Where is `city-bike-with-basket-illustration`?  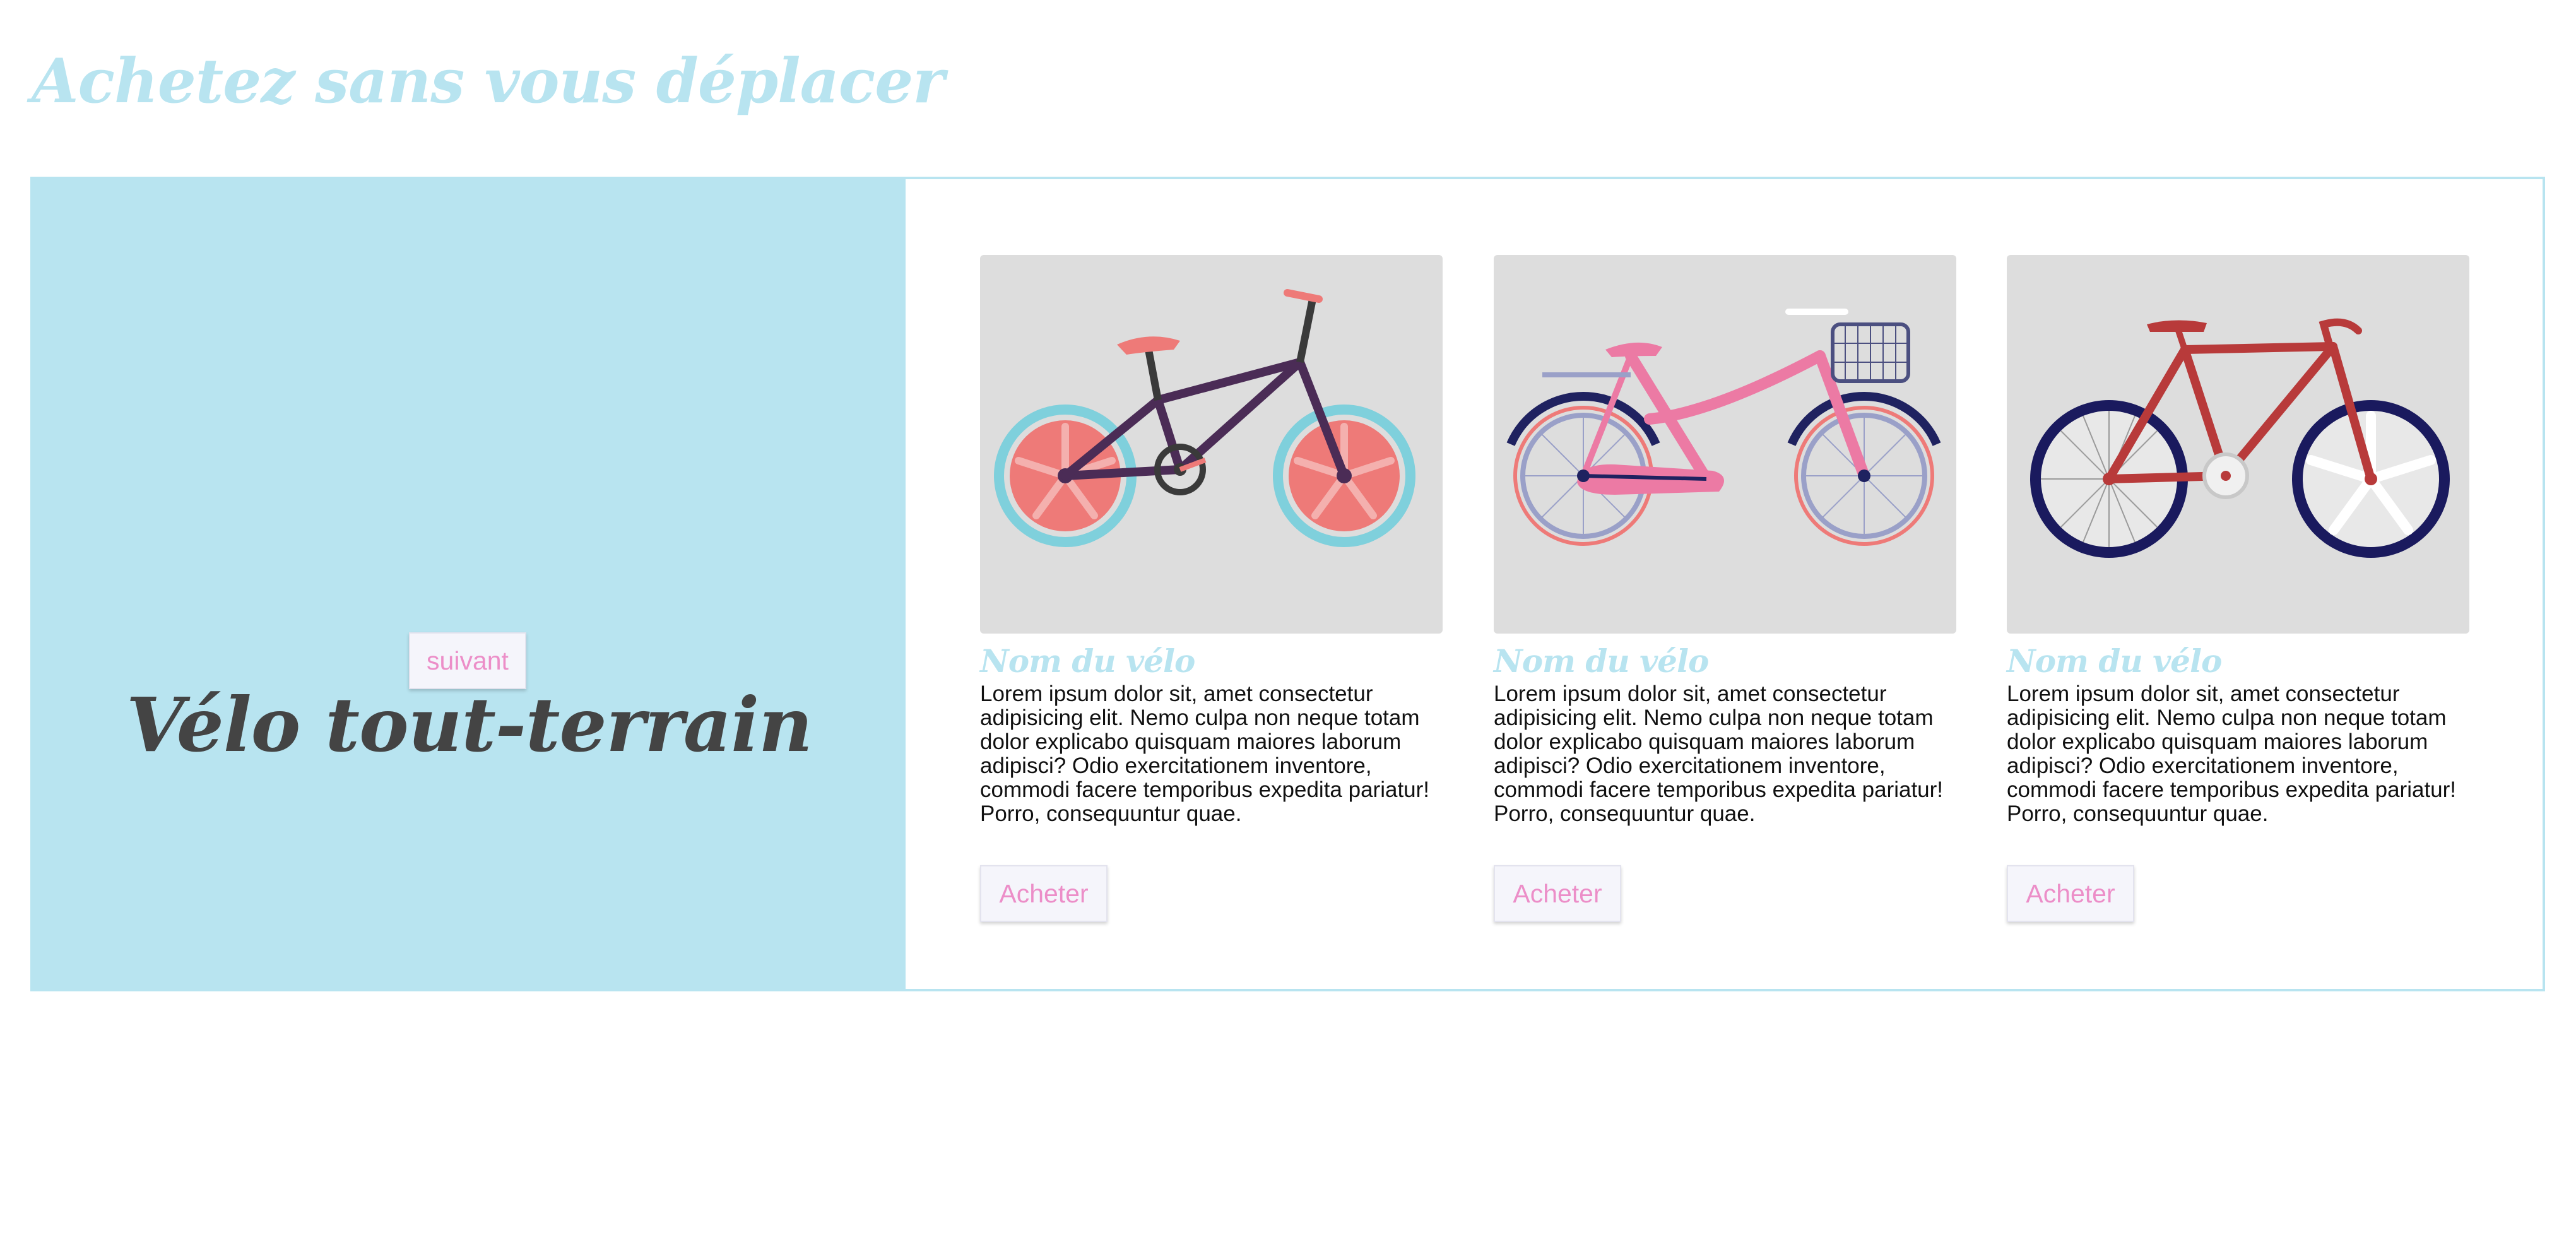
city-bike-with-basket-illustration is located at coordinates (1724, 427).